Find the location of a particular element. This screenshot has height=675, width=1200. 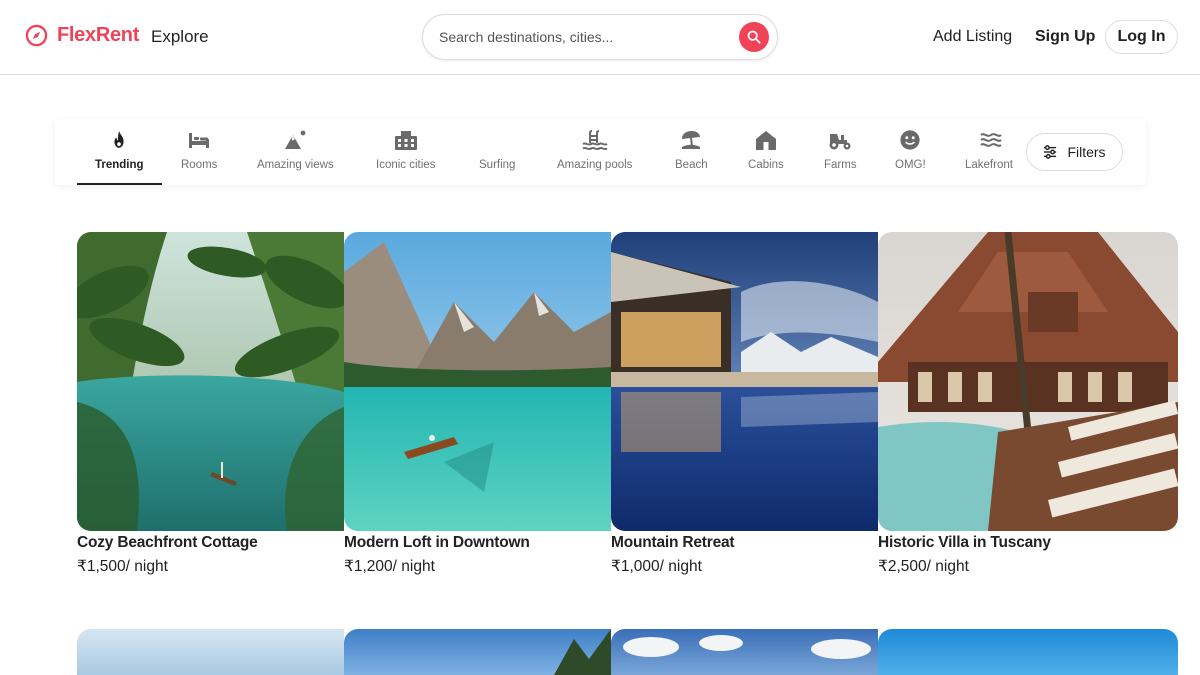

category-rooms: Rooms is located at coordinates (199, 156).